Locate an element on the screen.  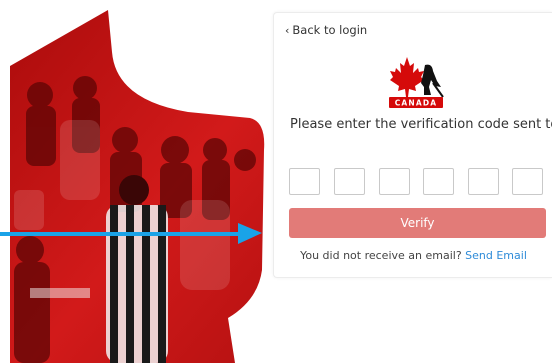
resend-row: You did not receive an email? Send Email is located at coordinates (413, 255).